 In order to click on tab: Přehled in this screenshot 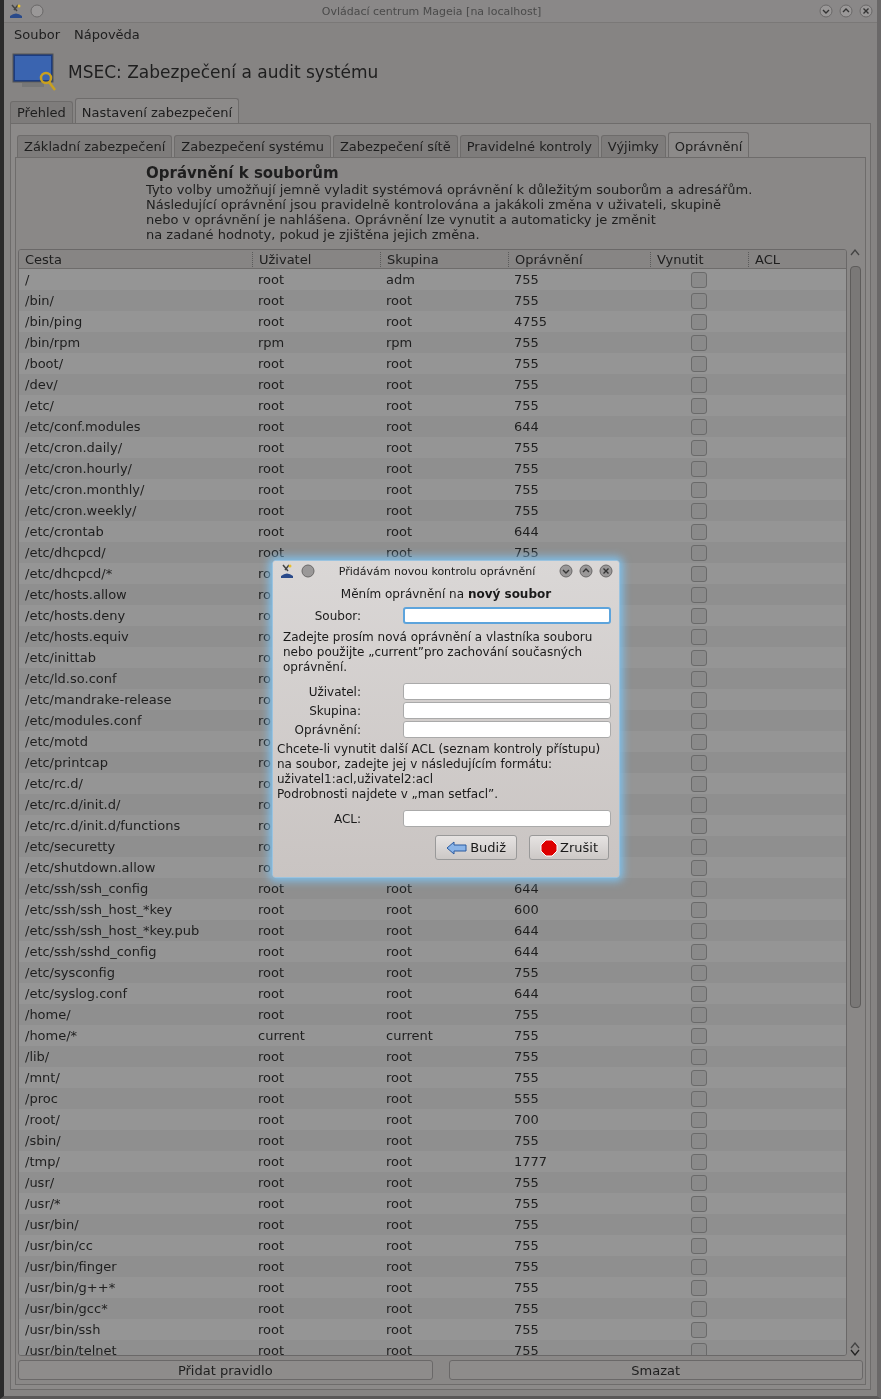, I will do `click(41, 112)`.